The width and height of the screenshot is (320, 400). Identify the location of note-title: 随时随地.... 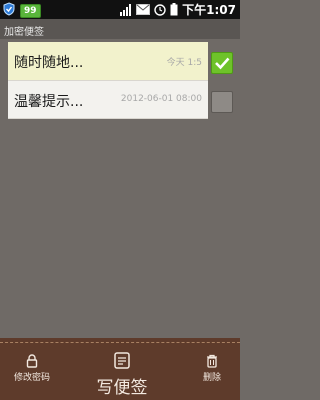
(49, 63).